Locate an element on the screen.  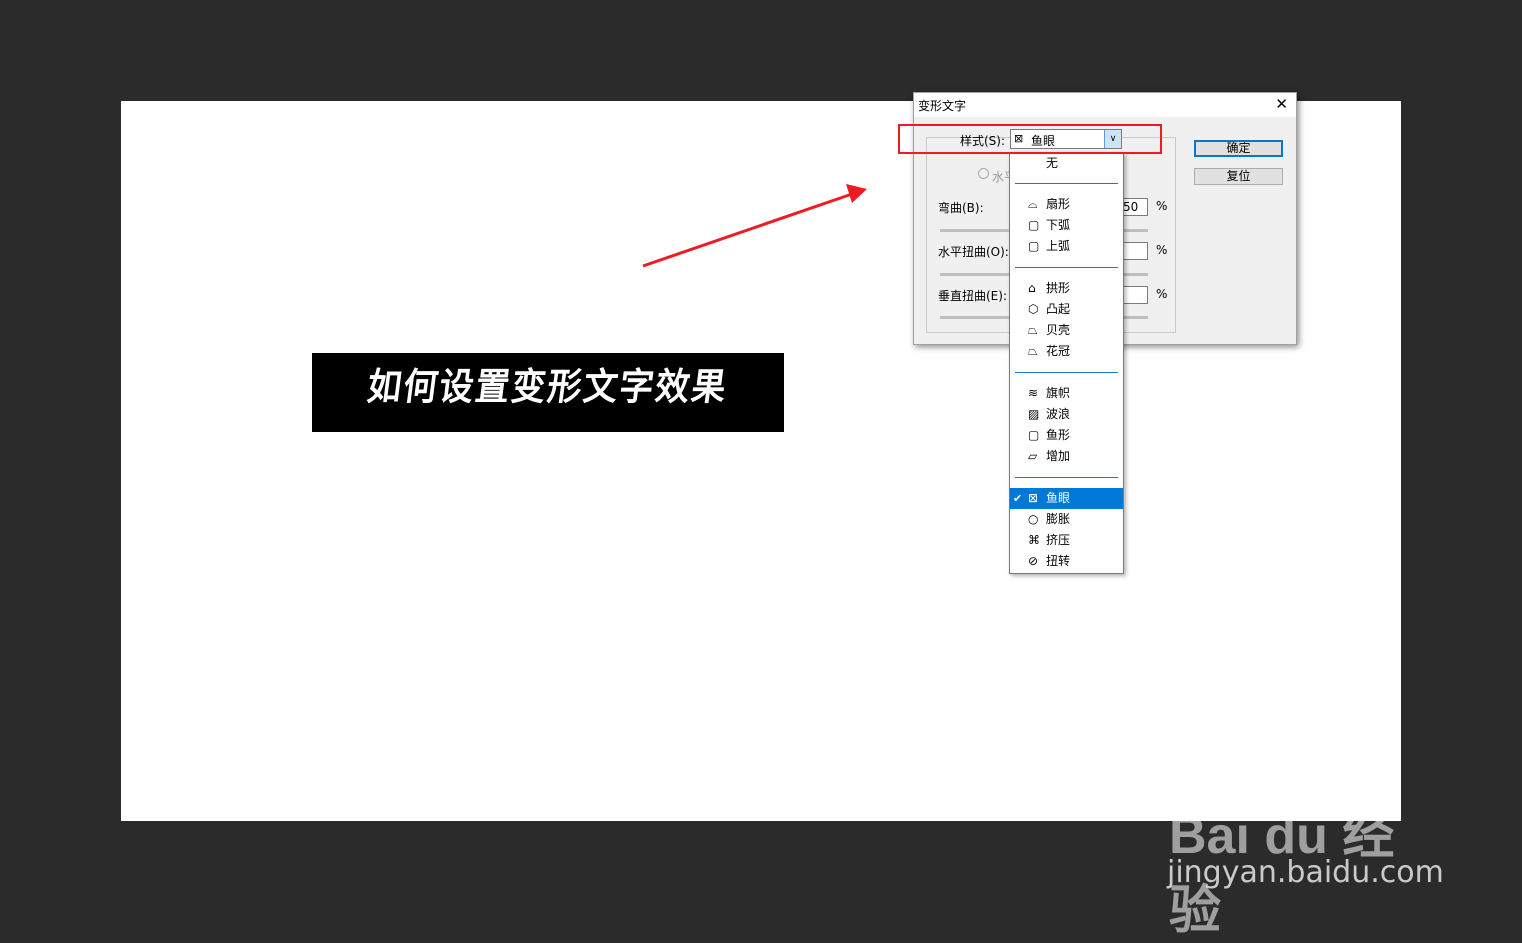
dropdown-item-flag: ≋ 旗帜 is located at coordinates (1066, 393).